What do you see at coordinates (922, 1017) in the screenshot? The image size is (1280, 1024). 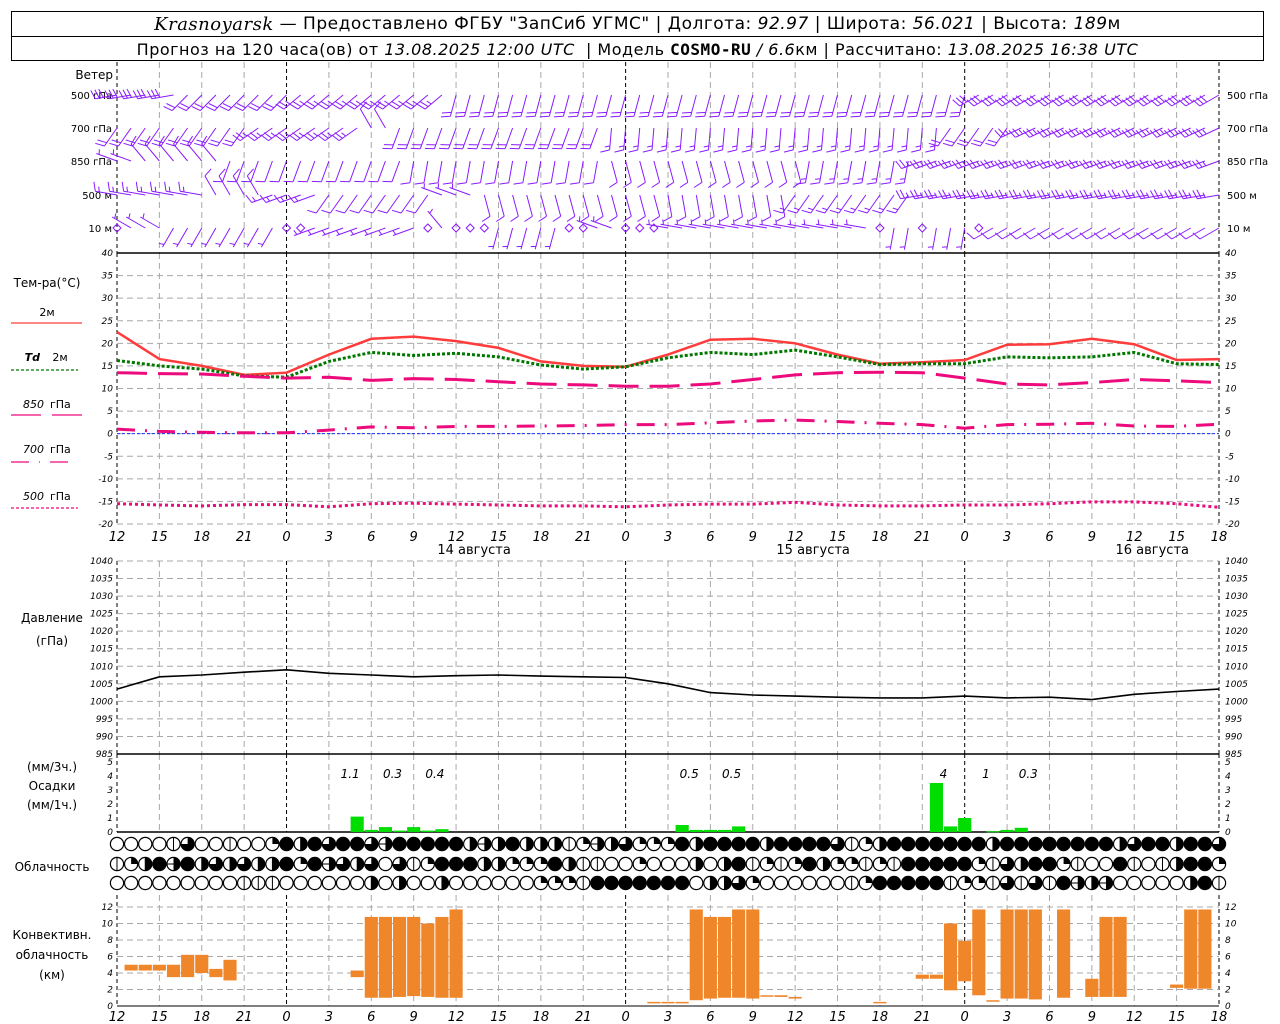 I see `x-tick-label-bottom: 21` at bounding box center [922, 1017].